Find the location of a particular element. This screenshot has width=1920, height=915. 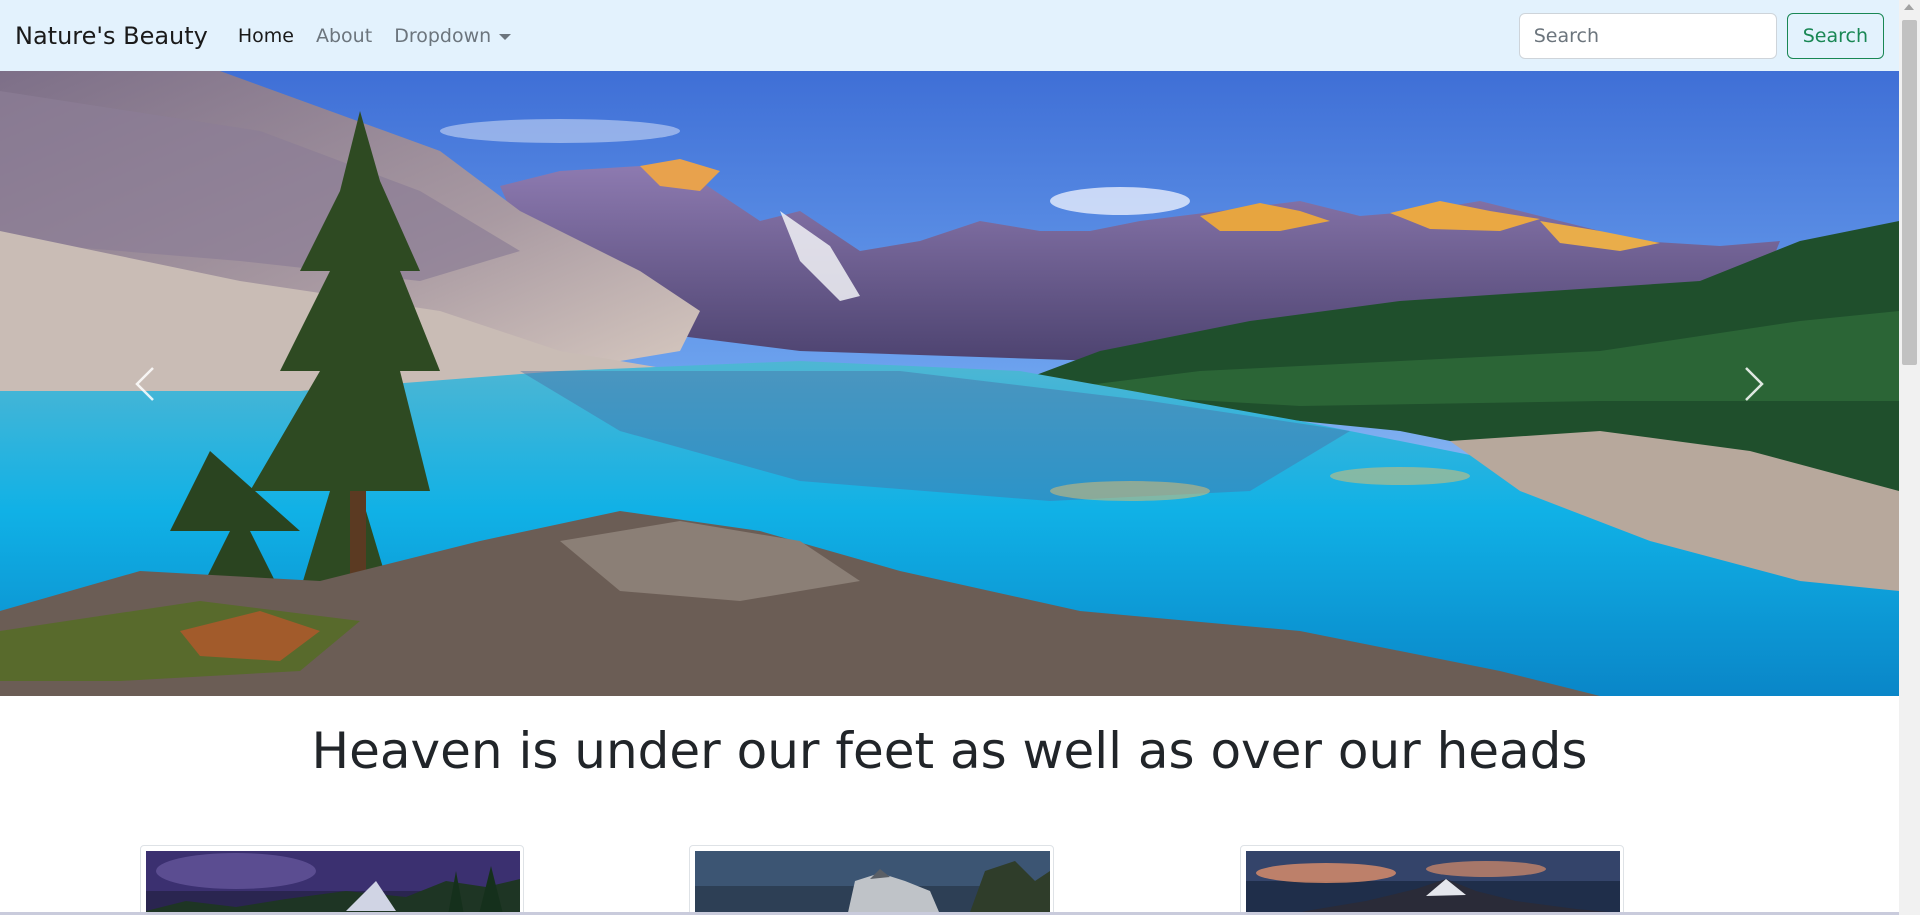

nav-dropdown-toggle: Dropdown is located at coordinates (453, 35).